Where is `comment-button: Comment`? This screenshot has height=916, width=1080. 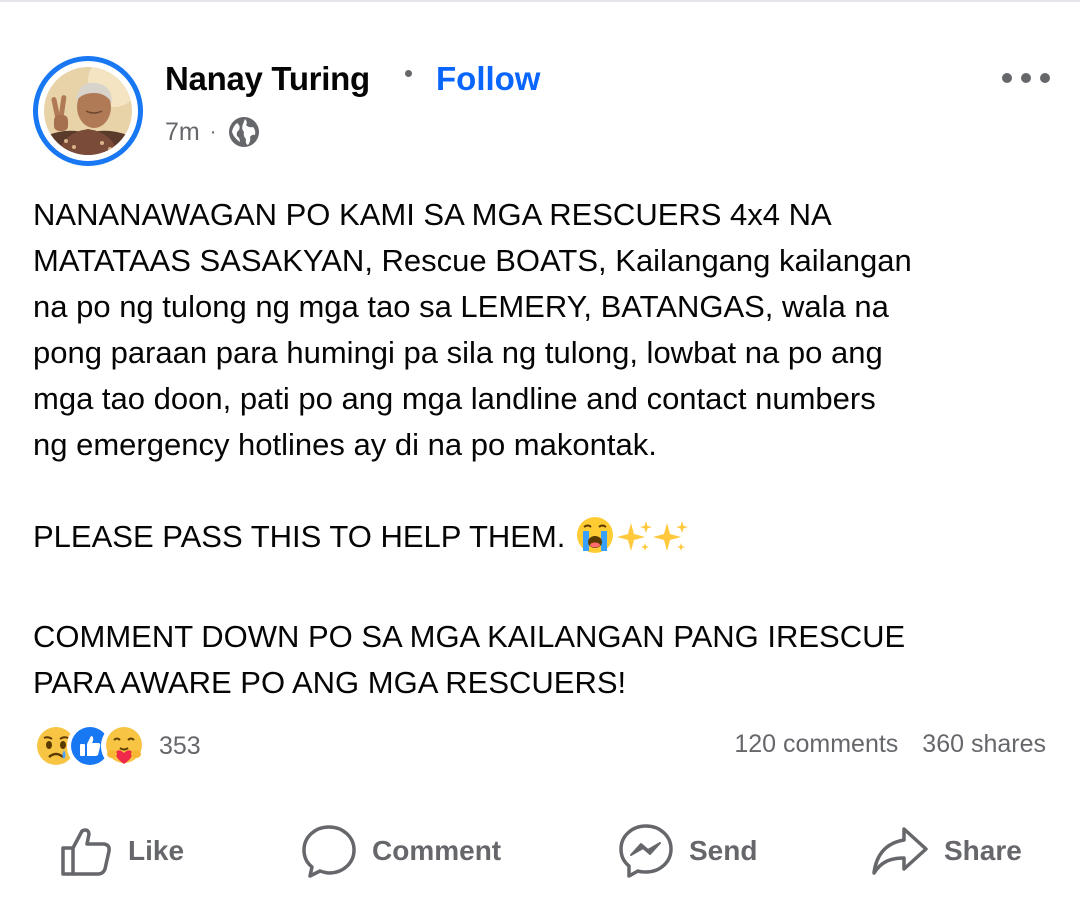
comment-button: Comment is located at coordinates (400, 851).